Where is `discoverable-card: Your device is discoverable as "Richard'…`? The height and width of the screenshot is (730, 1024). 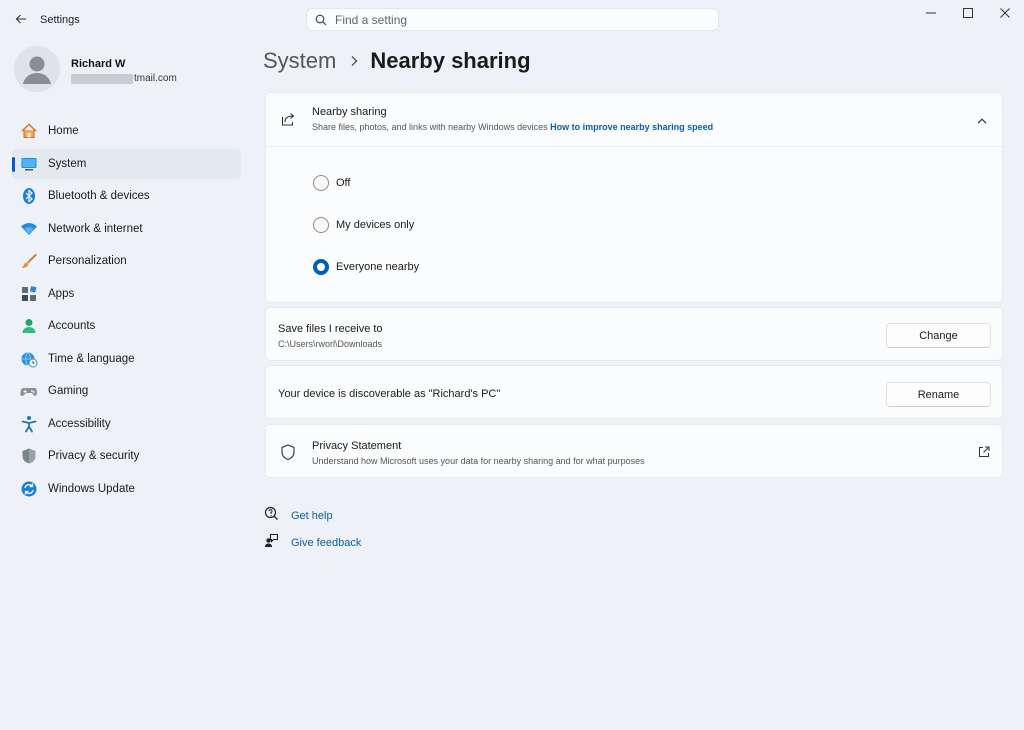 discoverable-card: Your device is discoverable as "Richard'… is located at coordinates (634, 392).